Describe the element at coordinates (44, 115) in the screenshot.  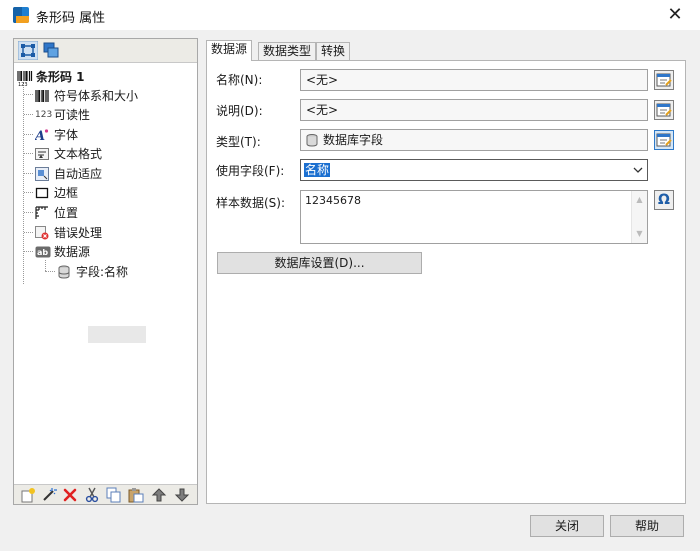
I see `readability-icon: 123` at that location.